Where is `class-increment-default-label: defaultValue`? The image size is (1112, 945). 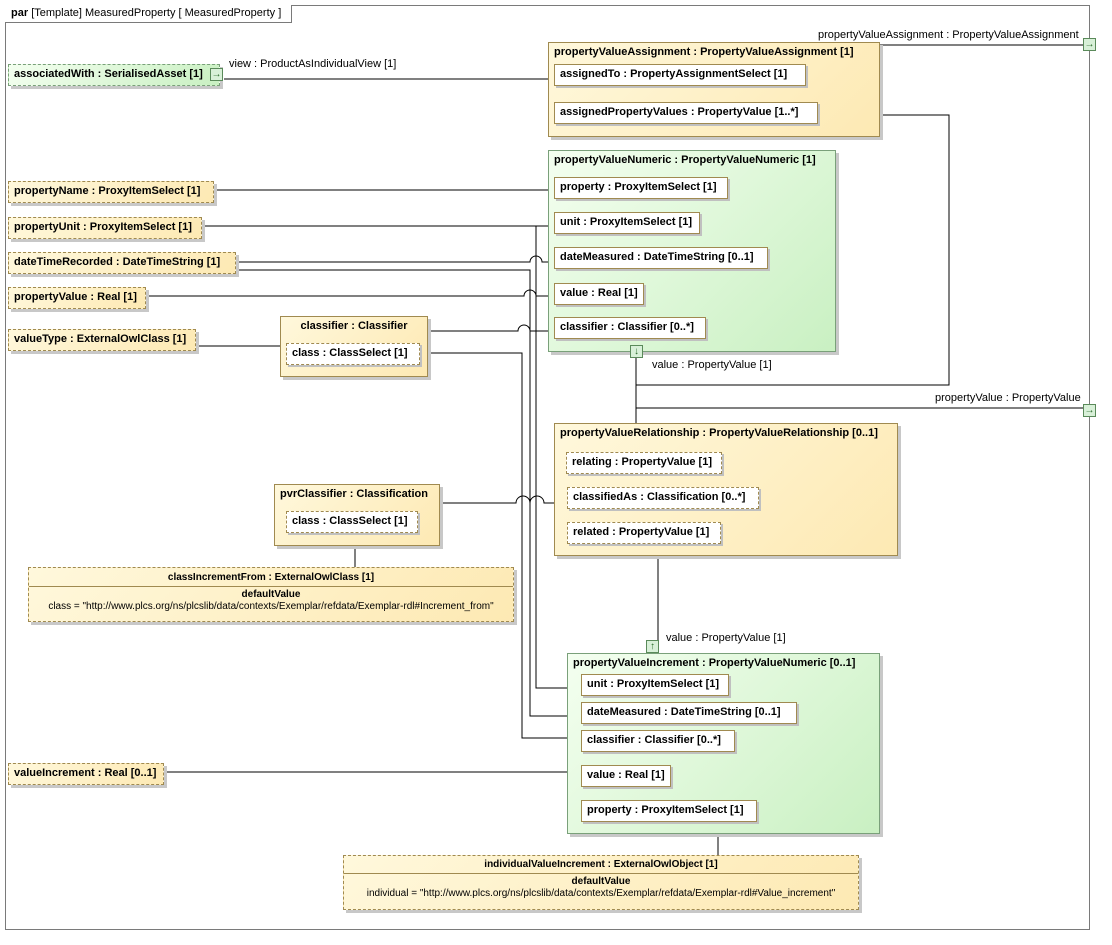 class-increment-default-label: defaultValue is located at coordinates (271, 594).